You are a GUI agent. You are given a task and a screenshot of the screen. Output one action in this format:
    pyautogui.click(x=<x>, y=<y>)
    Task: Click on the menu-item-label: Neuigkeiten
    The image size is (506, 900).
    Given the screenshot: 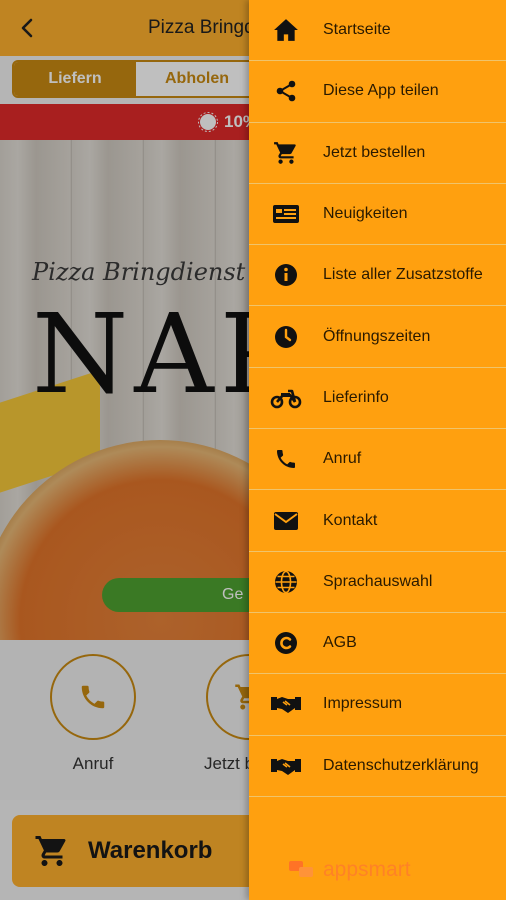 What is the action you would take?
    pyautogui.click(x=365, y=214)
    